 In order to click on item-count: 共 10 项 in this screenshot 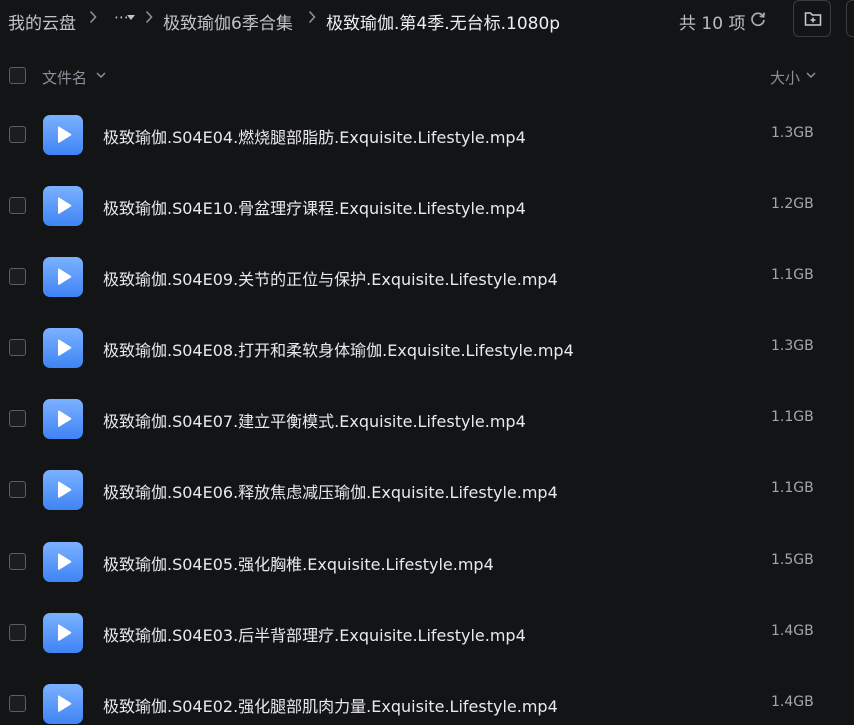, I will do `click(712, 24)`.